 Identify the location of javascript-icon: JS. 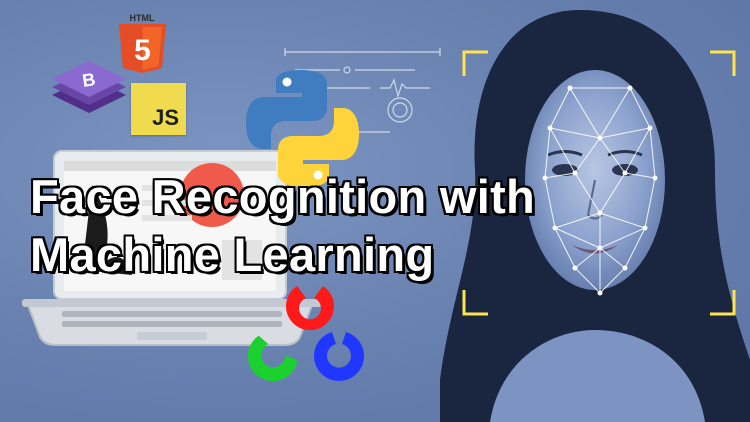
(158, 109).